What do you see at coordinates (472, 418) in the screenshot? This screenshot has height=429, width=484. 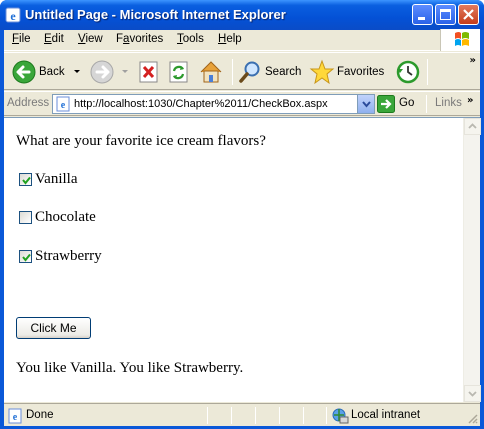 I see `resize-grip-icon` at bounding box center [472, 418].